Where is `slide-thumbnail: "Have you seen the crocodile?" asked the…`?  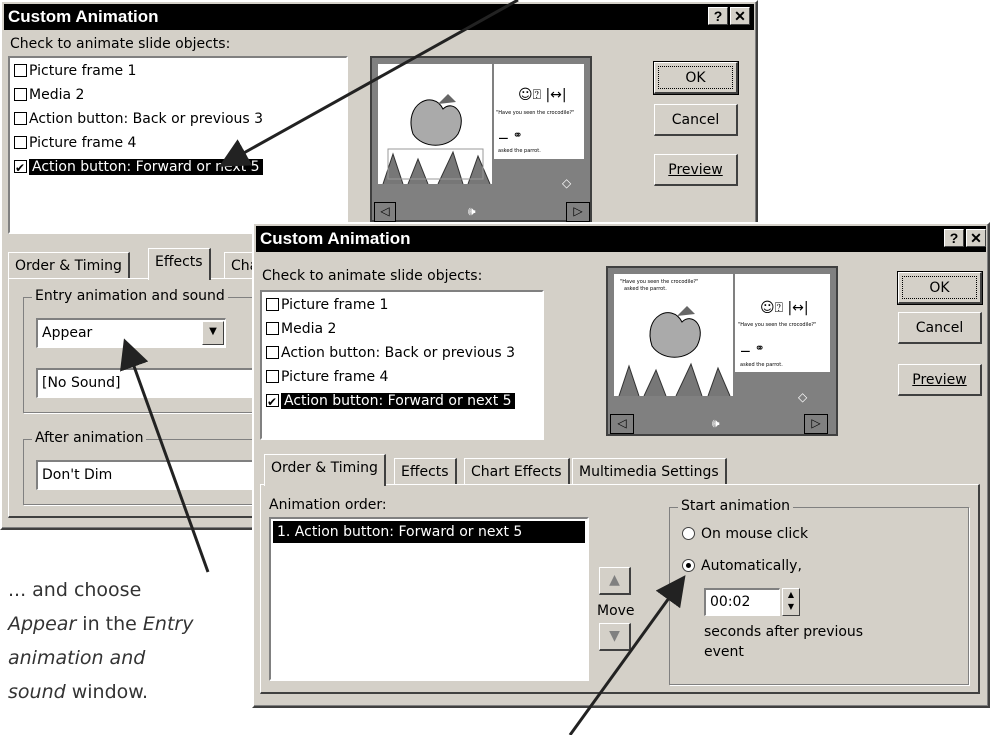 slide-thumbnail: "Have you seen the crocodile?" asked the… is located at coordinates (722, 335).